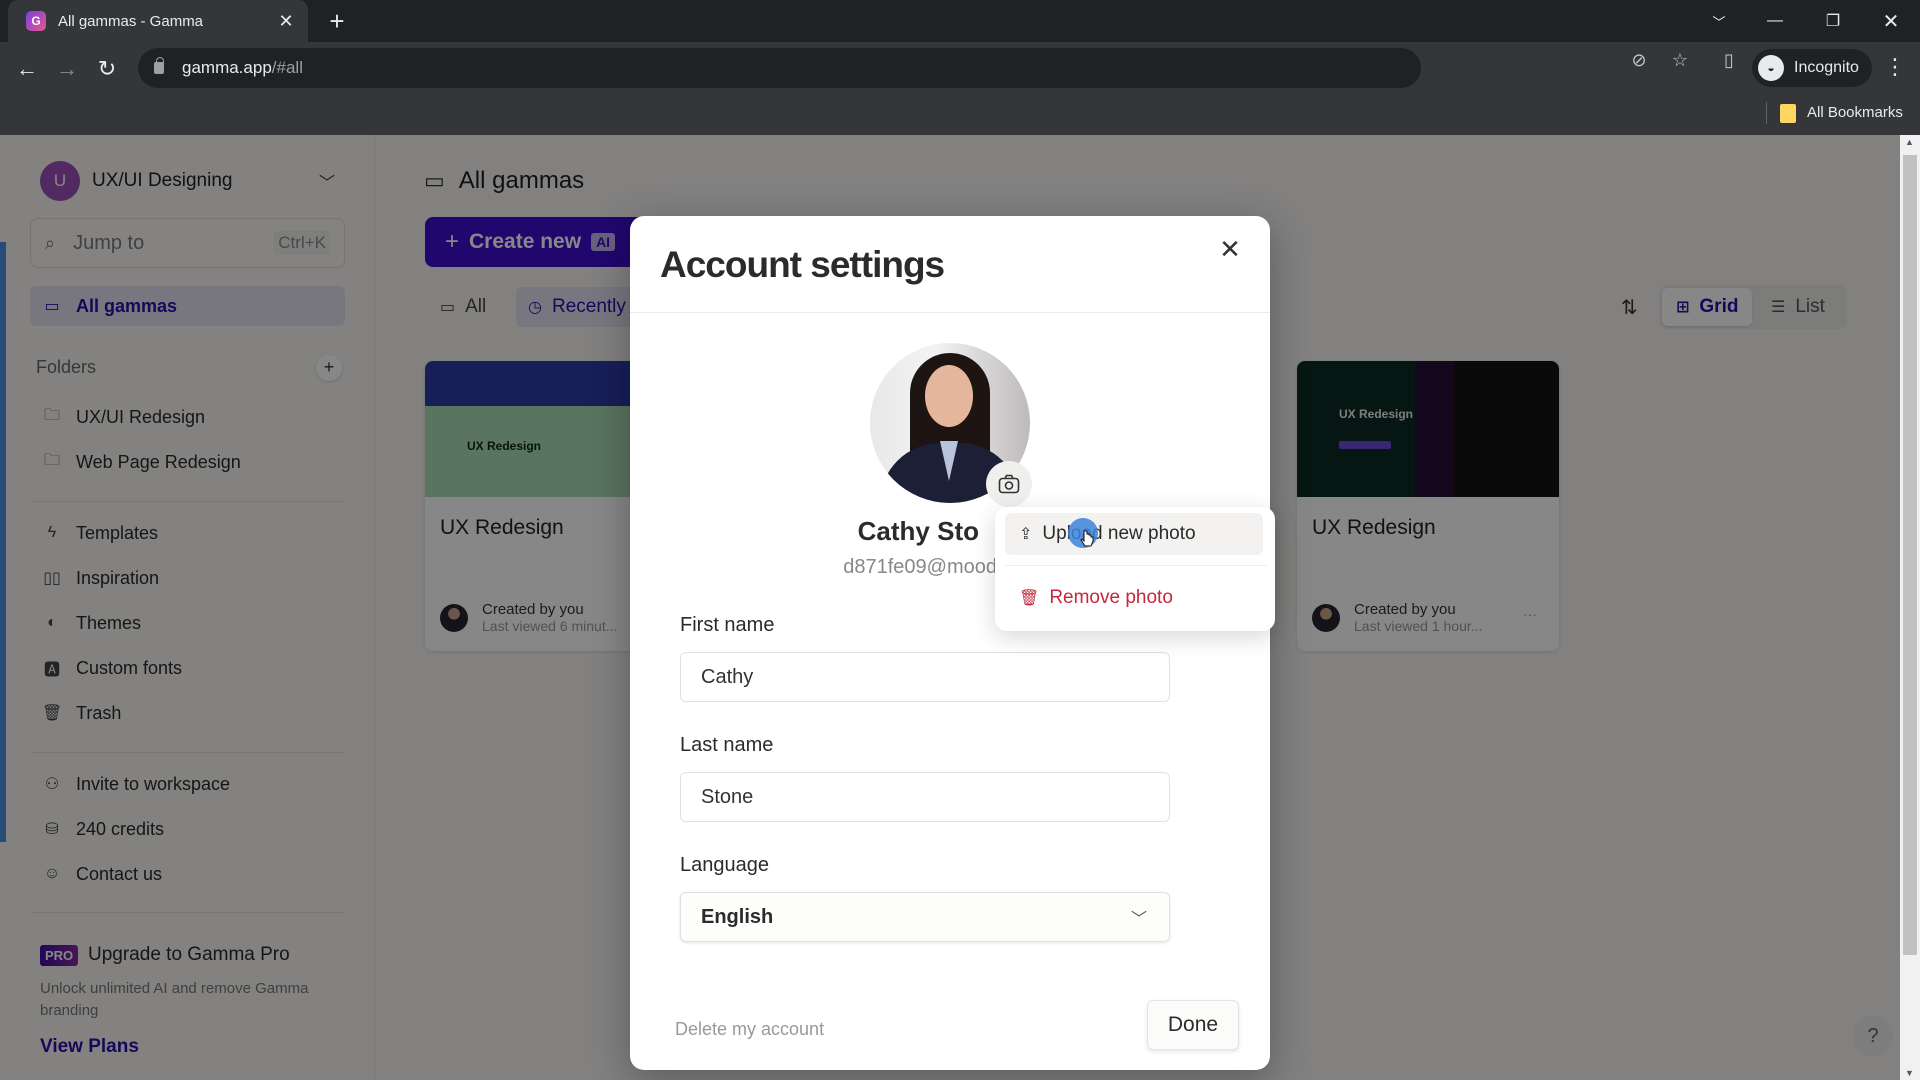 The image size is (1920, 1080). Describe the element at coordinates (1119, 533) in the screenshot. I see `menu-item-label: Upload new photo` at that location.